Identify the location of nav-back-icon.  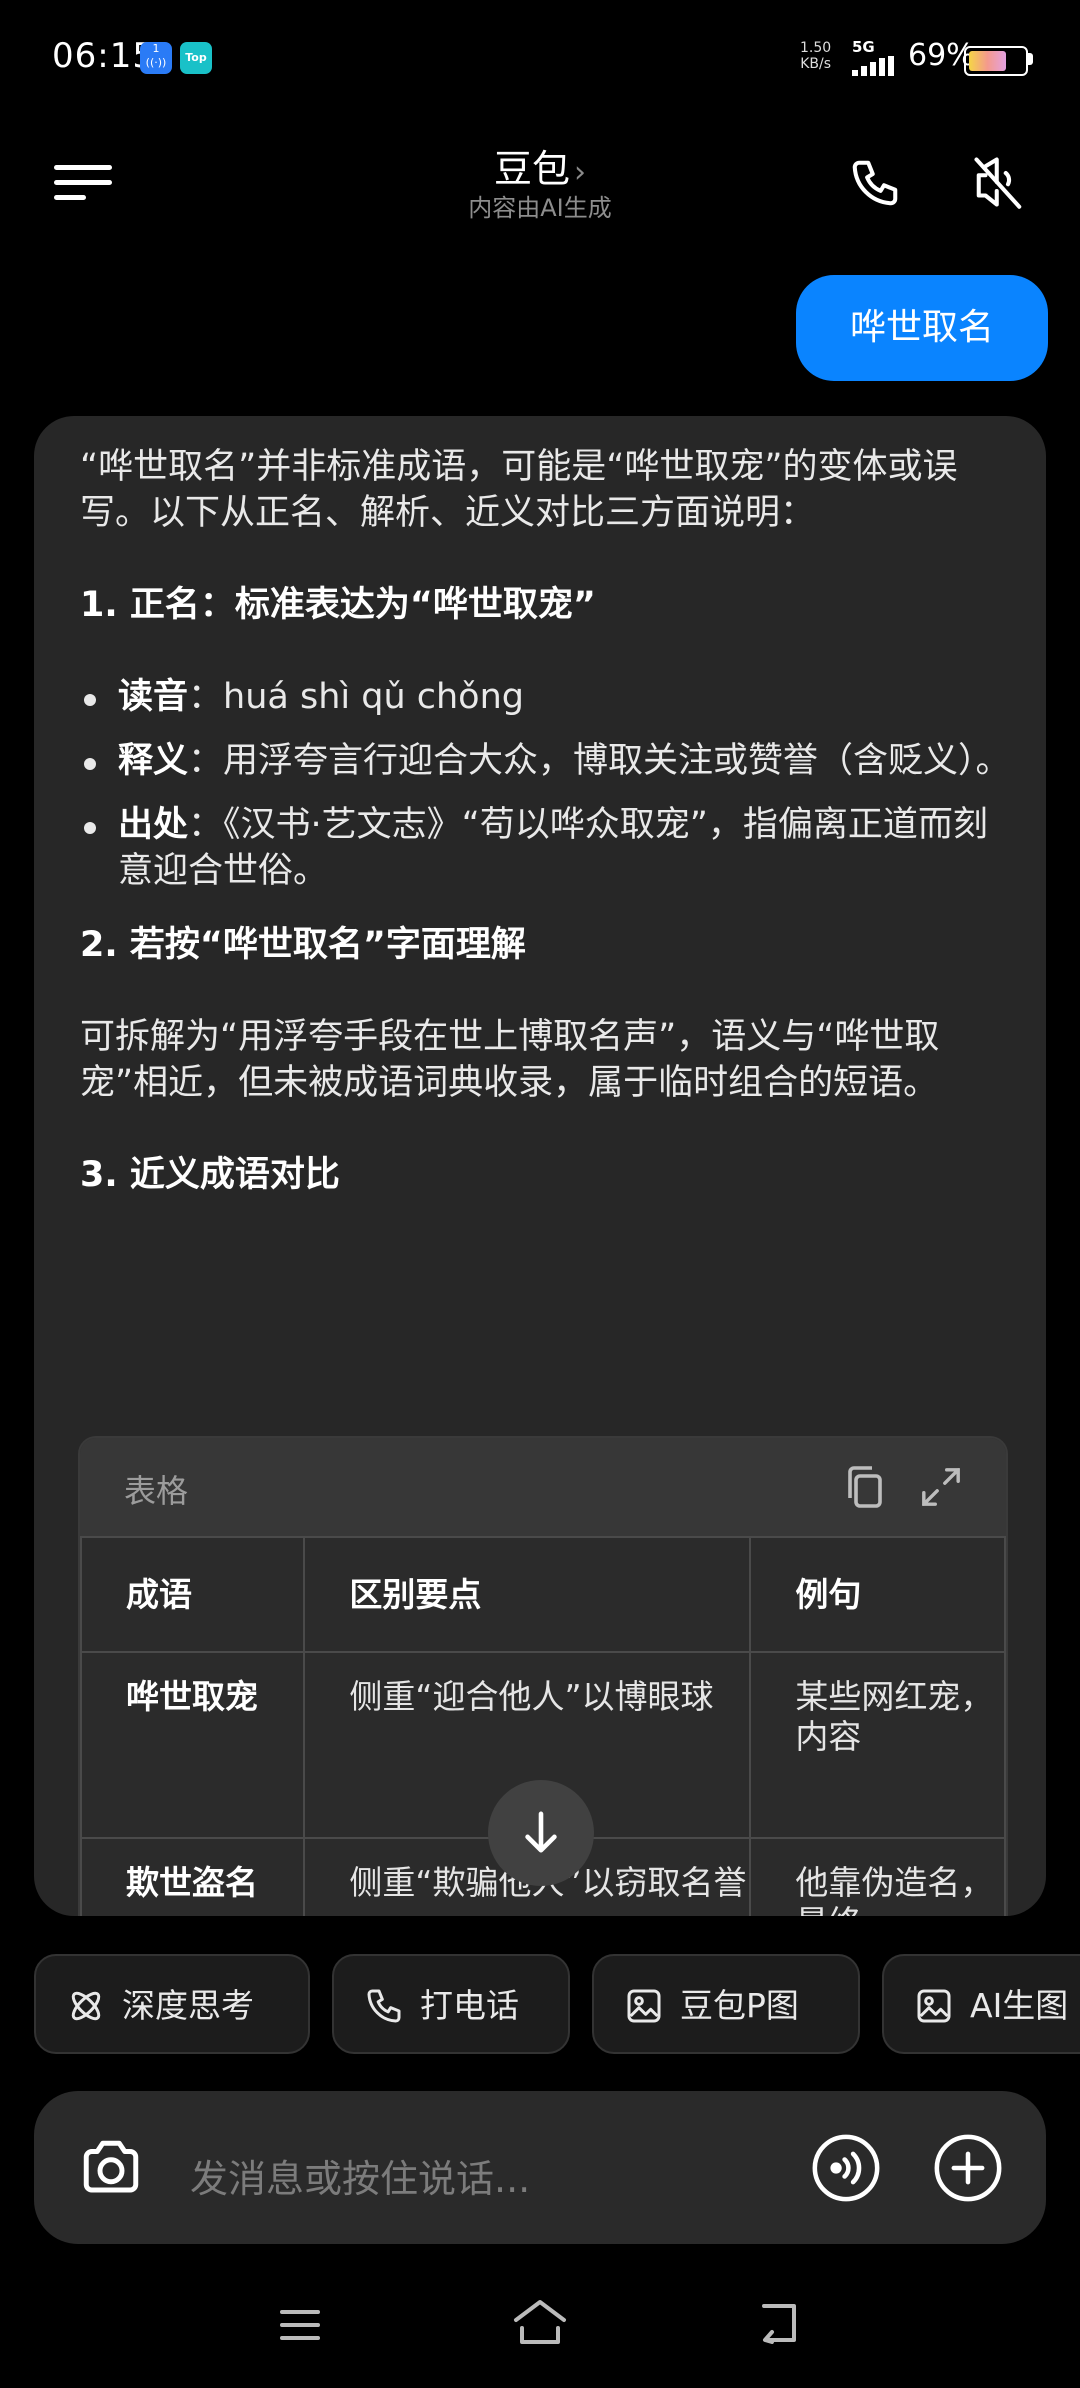
(779, 2323).